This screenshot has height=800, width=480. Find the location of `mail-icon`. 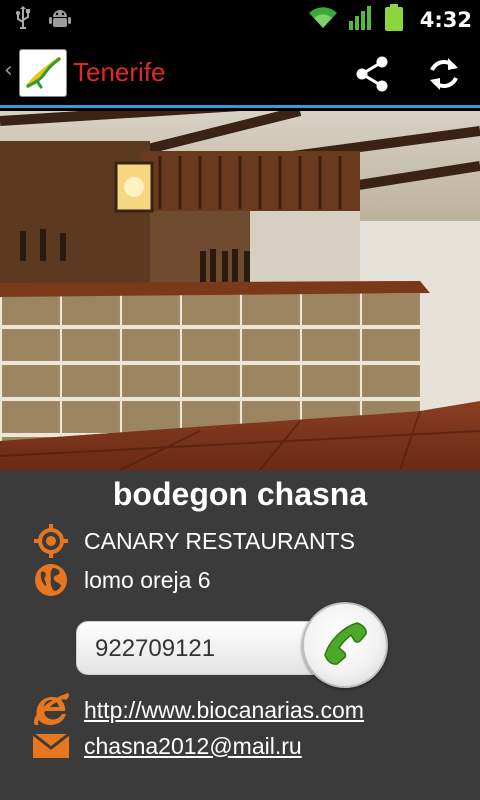

mail-icon is located at coordinates (51, 746).